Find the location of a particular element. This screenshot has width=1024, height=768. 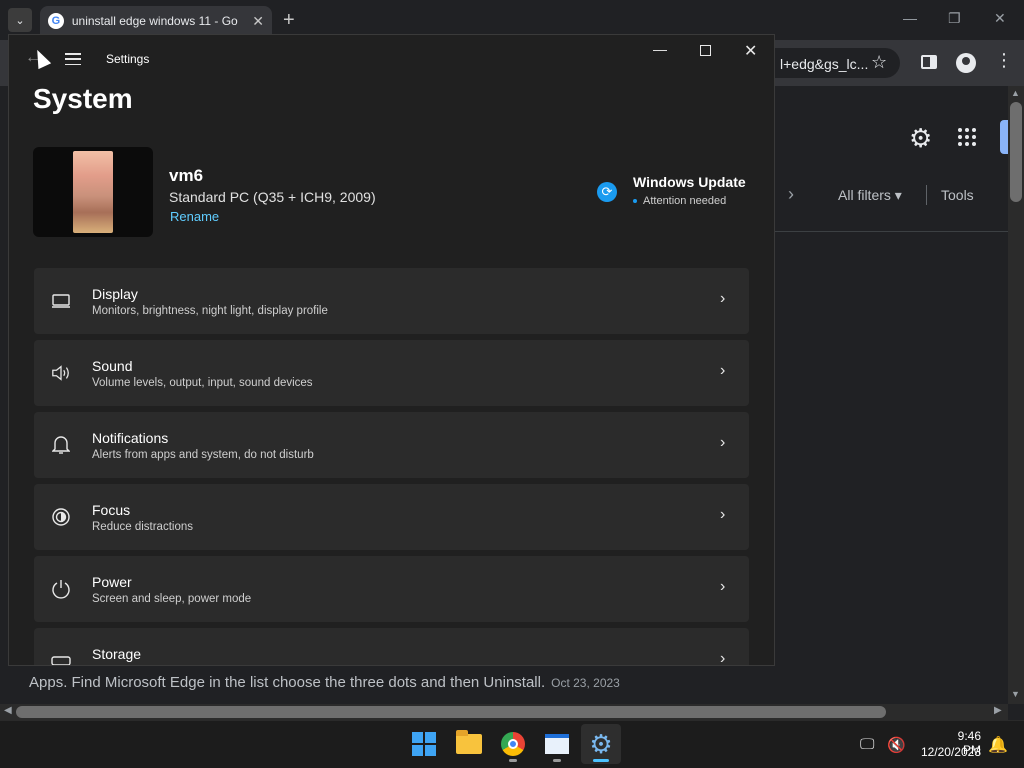

windows-update-status: Attention needed is located at coordinates (685, 201).